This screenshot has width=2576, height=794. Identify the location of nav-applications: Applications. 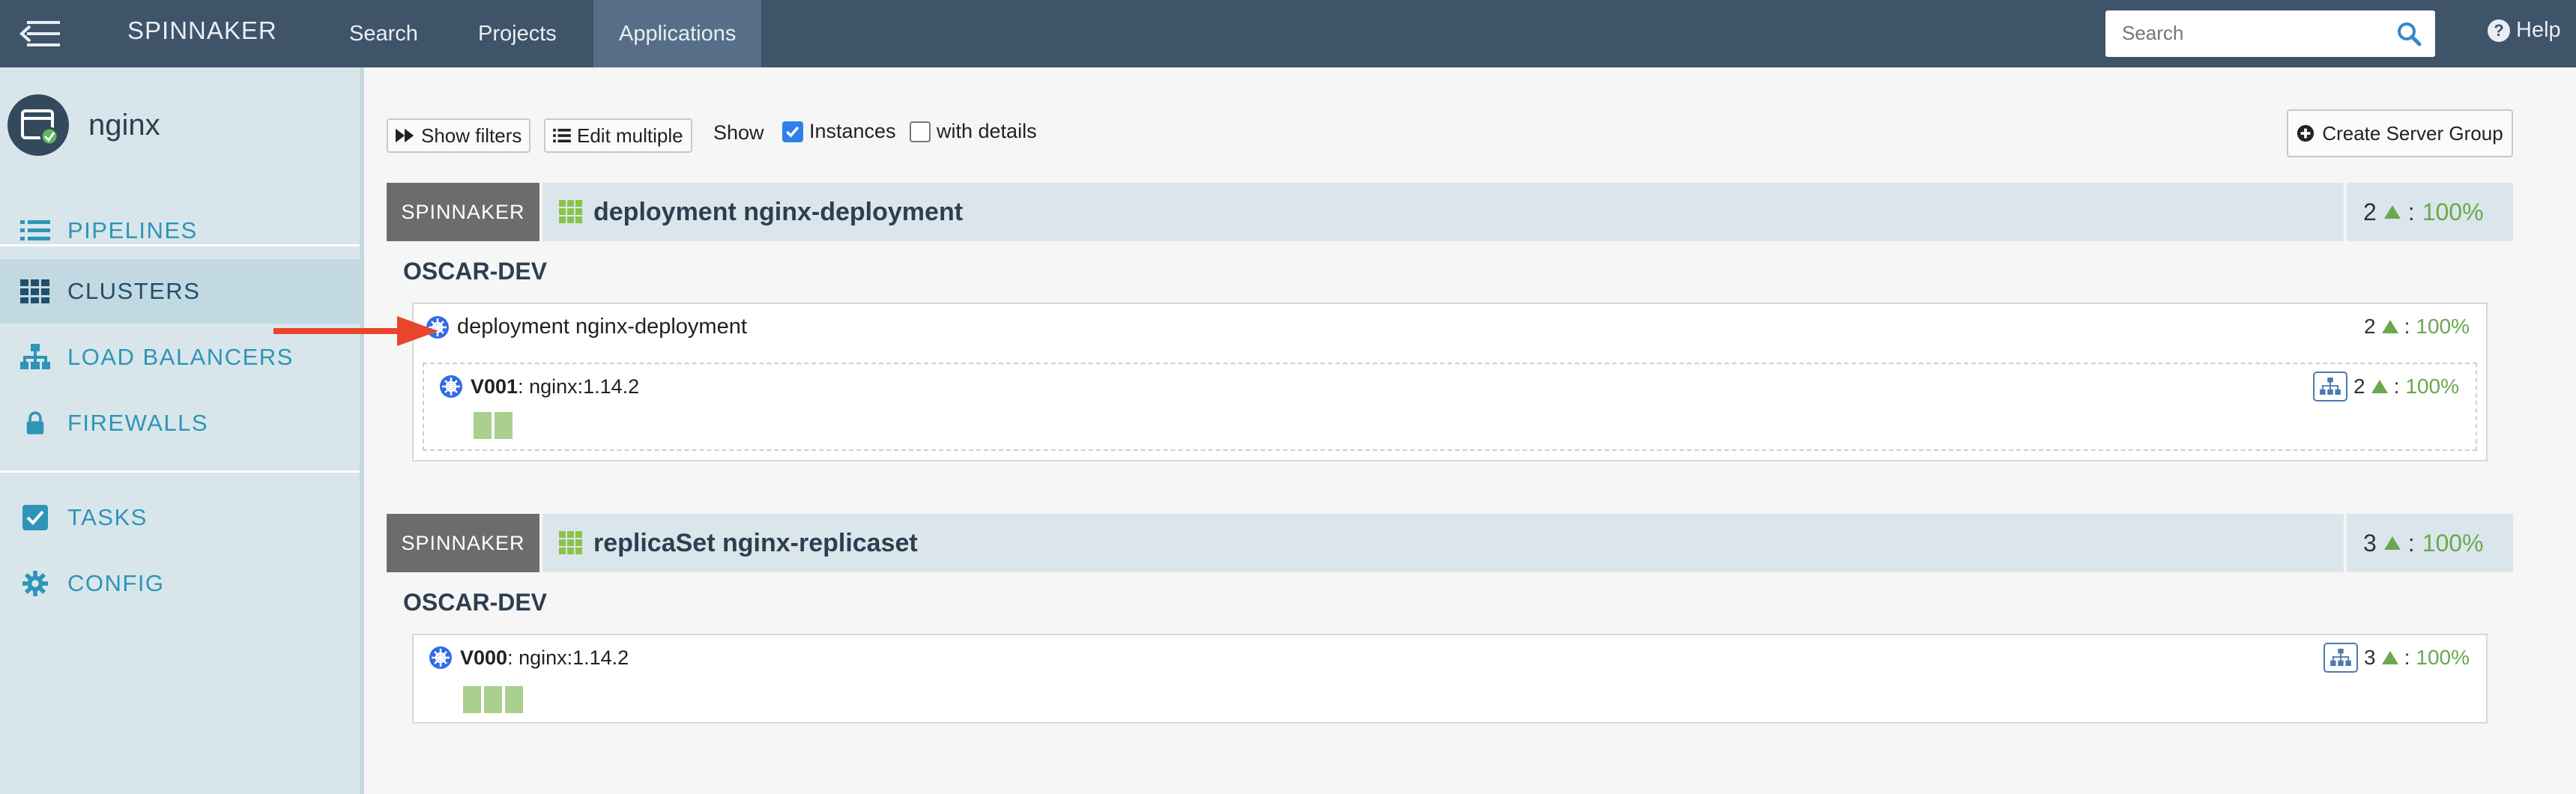
(677, 33).